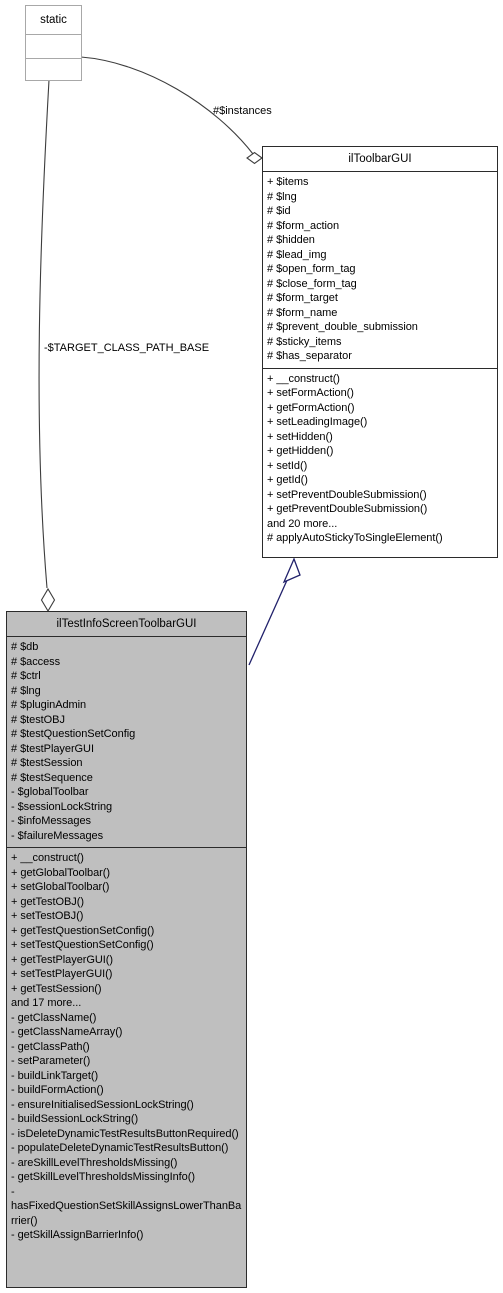 The width and height of the screenshot is (503, 1293). I want to click on class-node-static: static, so click(53, 43).